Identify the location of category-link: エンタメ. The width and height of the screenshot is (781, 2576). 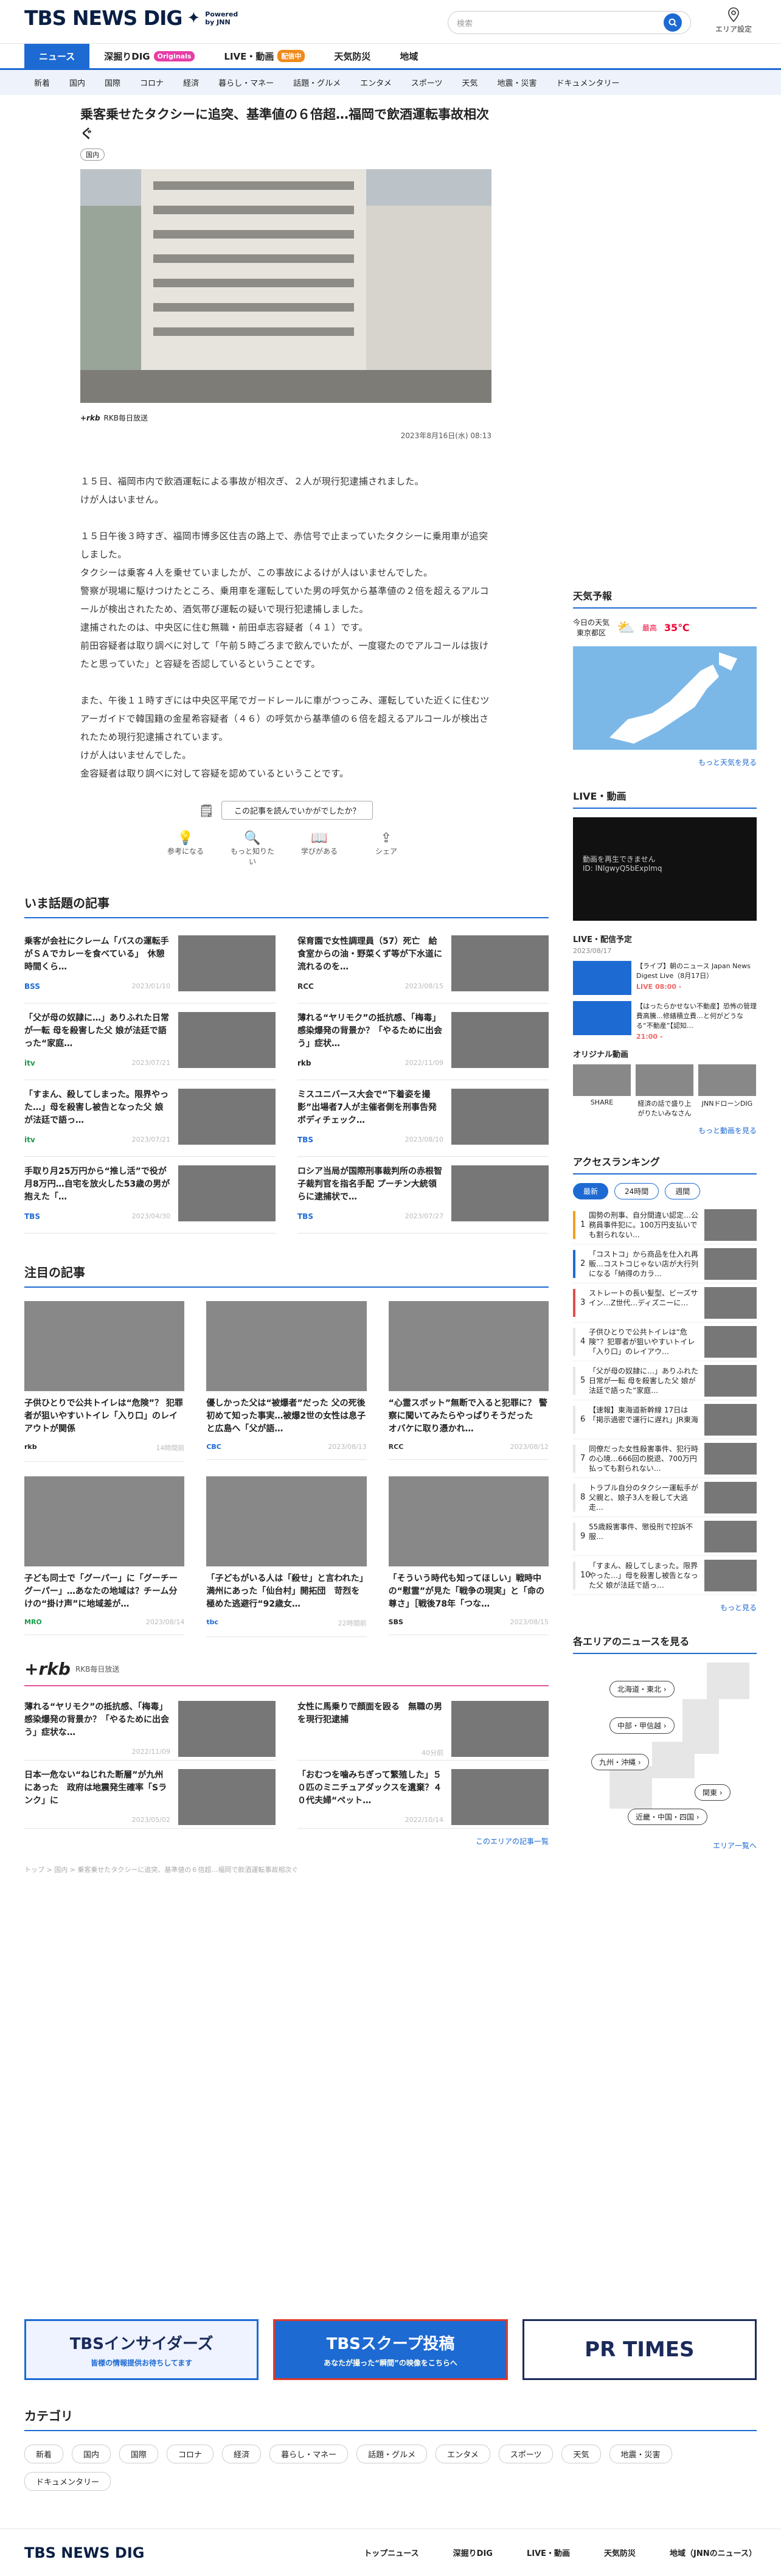
(375, 83).